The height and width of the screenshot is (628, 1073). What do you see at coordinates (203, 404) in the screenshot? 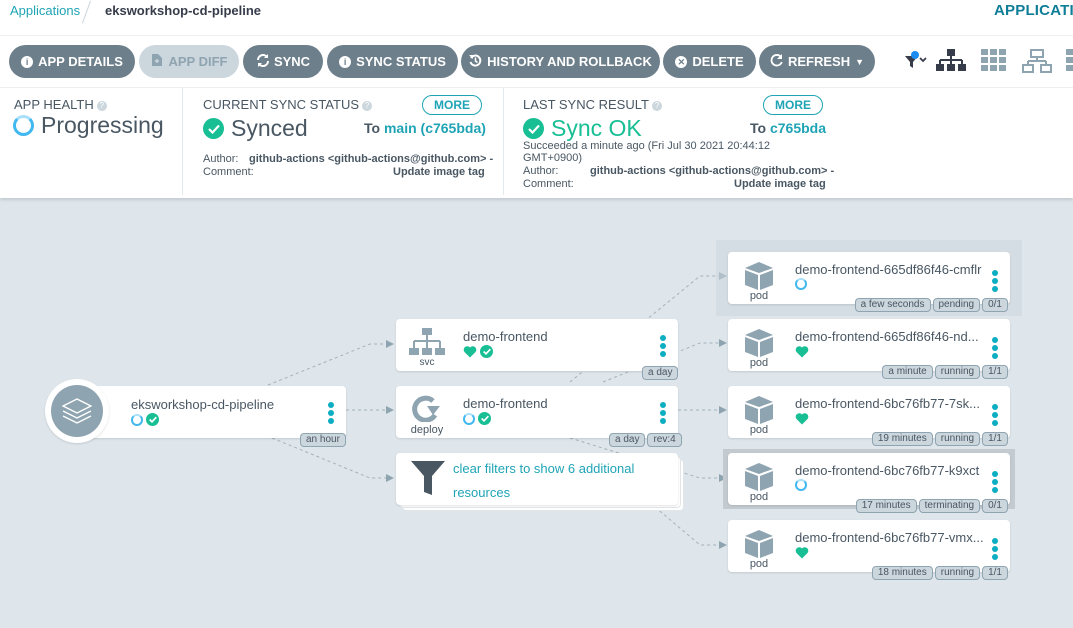
I see `app-node-name: eksworkshop-cd-pipeline` at bounding box center [203, 404].